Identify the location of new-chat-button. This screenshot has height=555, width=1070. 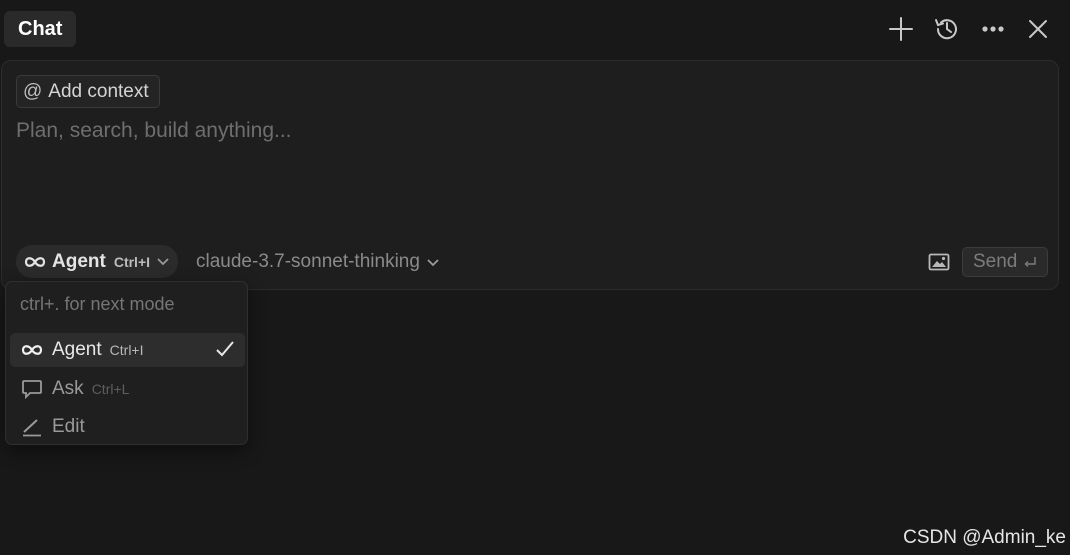
(901, 29).